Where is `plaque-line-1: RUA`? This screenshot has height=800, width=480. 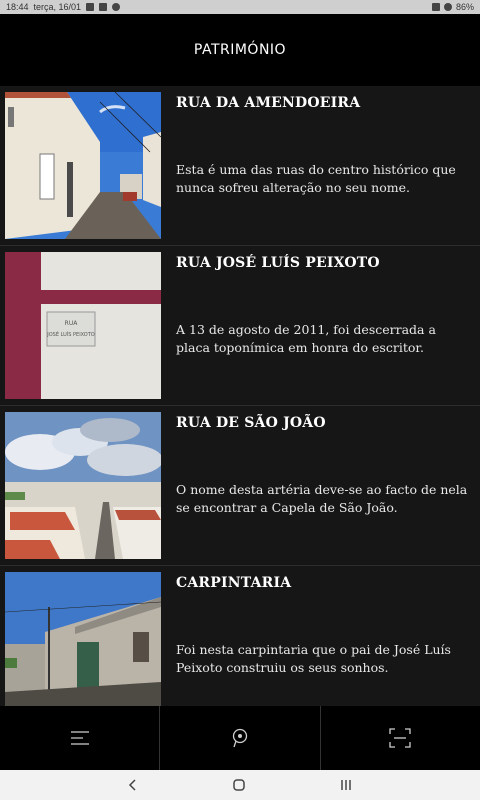 plaque-line-1: RUA is located at coordinates (72, 323).